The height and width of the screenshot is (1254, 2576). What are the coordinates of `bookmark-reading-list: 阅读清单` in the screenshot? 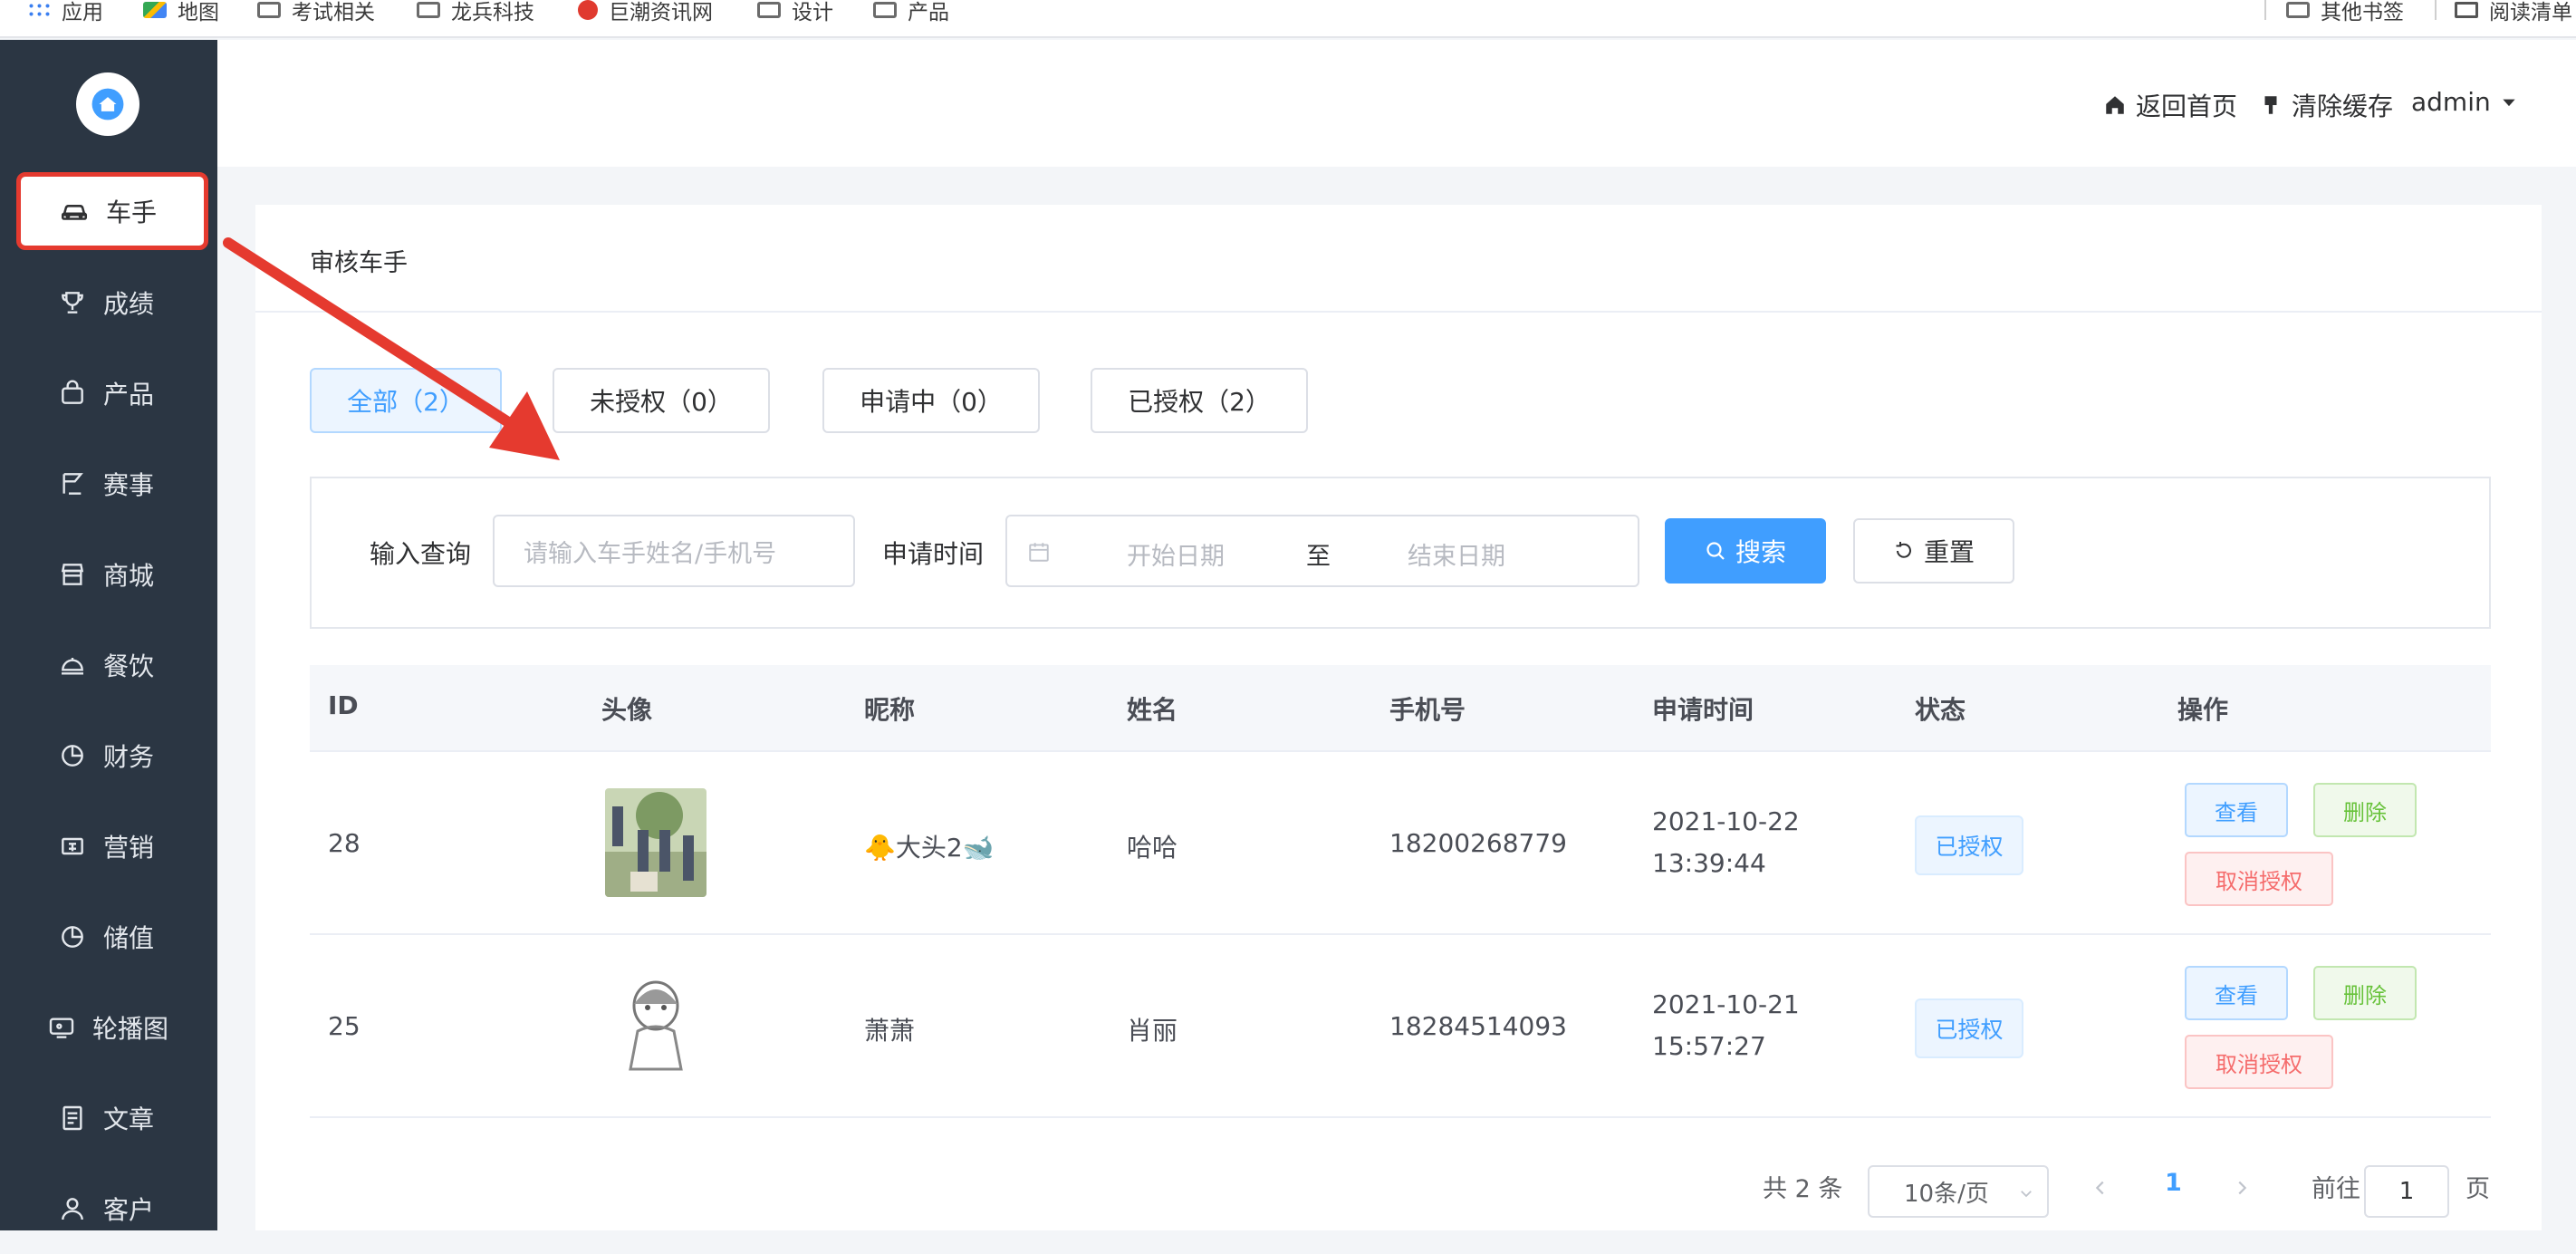 It's located at (2513, 12).